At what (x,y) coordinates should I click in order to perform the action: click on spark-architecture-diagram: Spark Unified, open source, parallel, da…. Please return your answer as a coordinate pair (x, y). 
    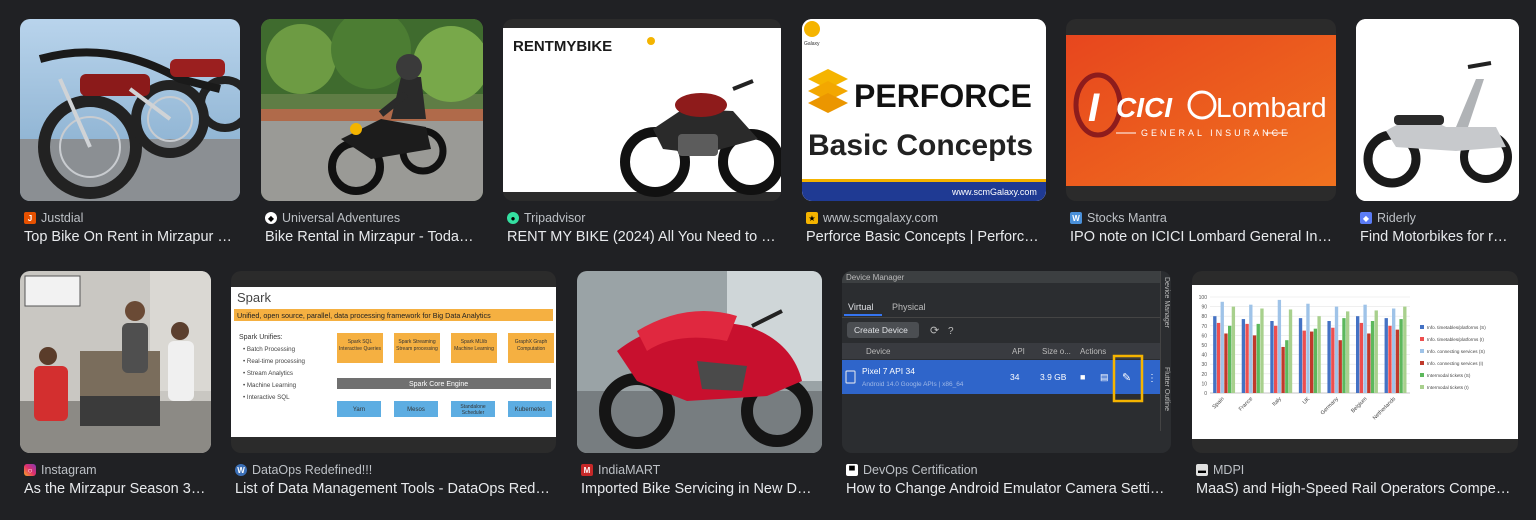
    Looking at the image, I should click on (393, 362).